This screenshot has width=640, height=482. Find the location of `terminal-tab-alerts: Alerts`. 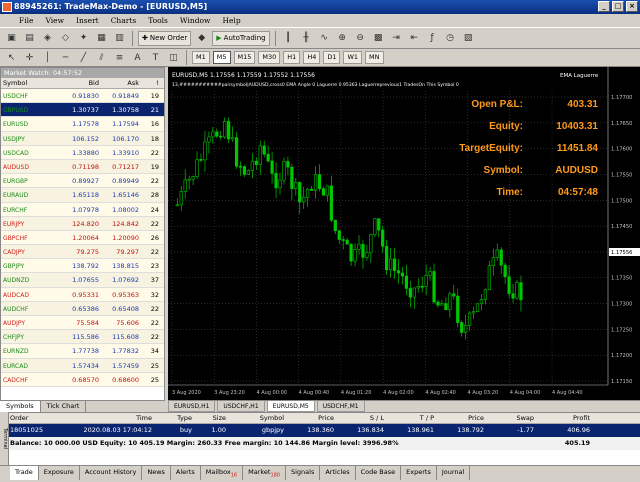

terminal-tab-alerts: Alerts is located at coordinates (186, 473).